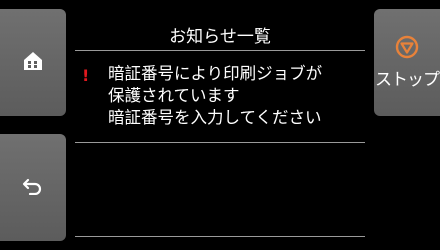  Describe the element at coordinates (86, 75) in the screenshot. I see `warning-exclamation-icon: !` at that location.